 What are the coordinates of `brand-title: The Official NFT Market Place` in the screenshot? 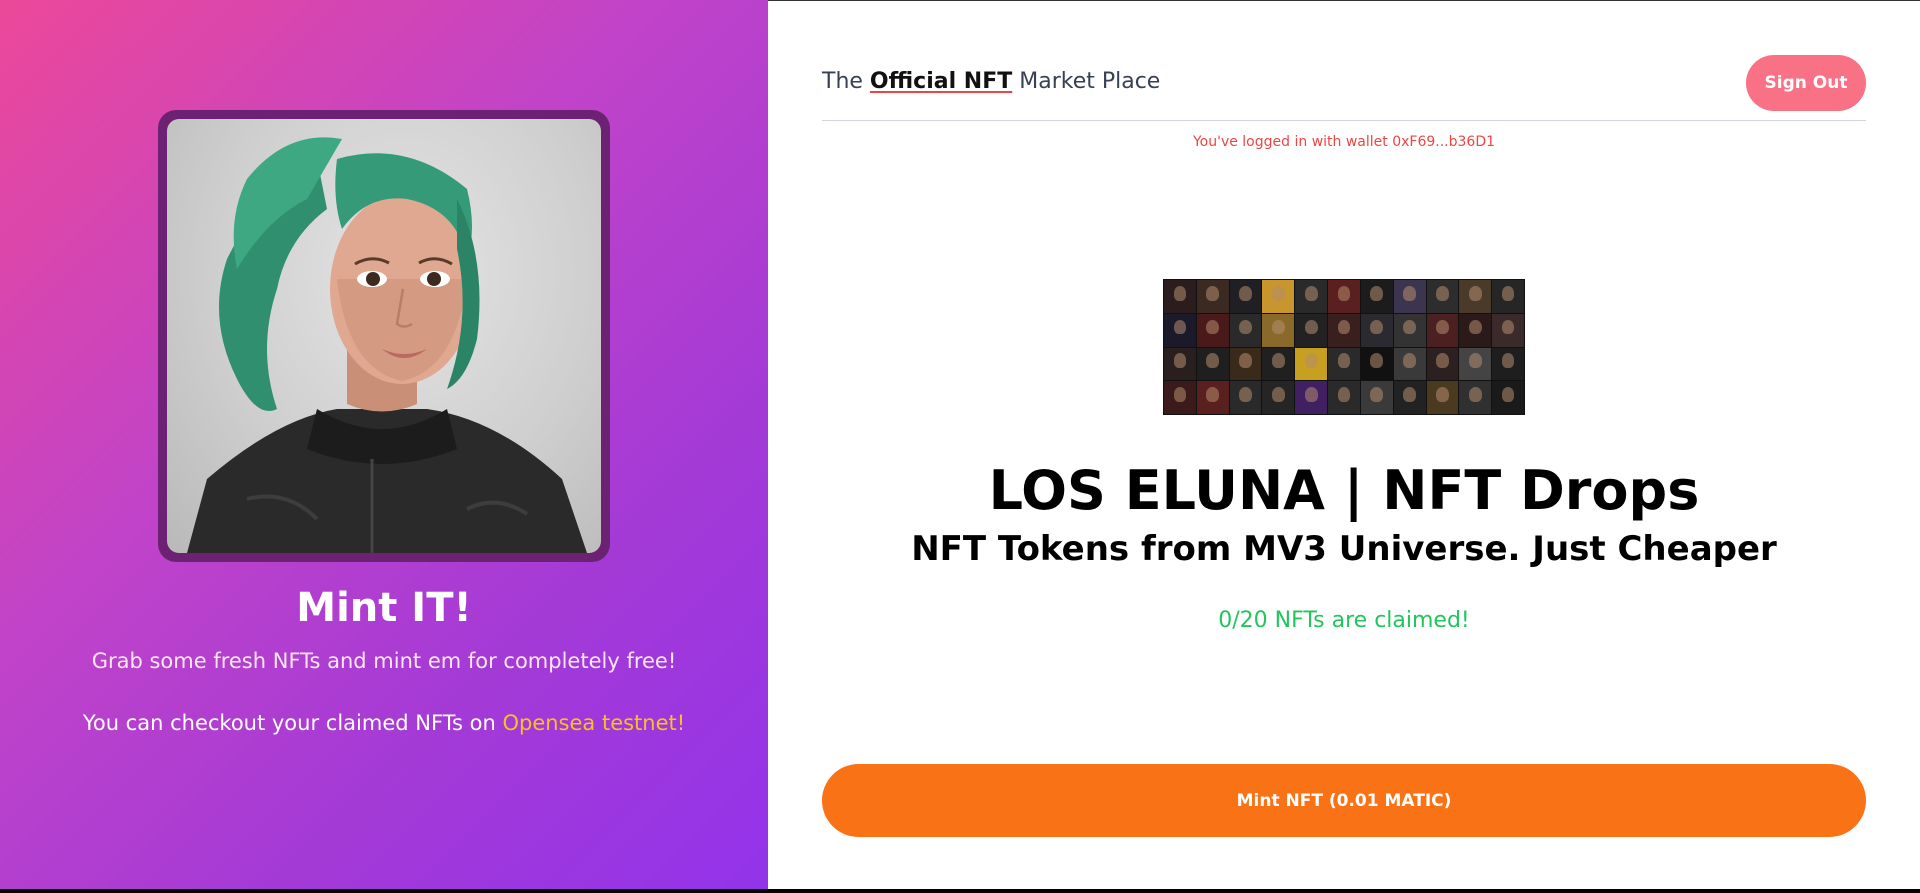 It's located at (991, 81).